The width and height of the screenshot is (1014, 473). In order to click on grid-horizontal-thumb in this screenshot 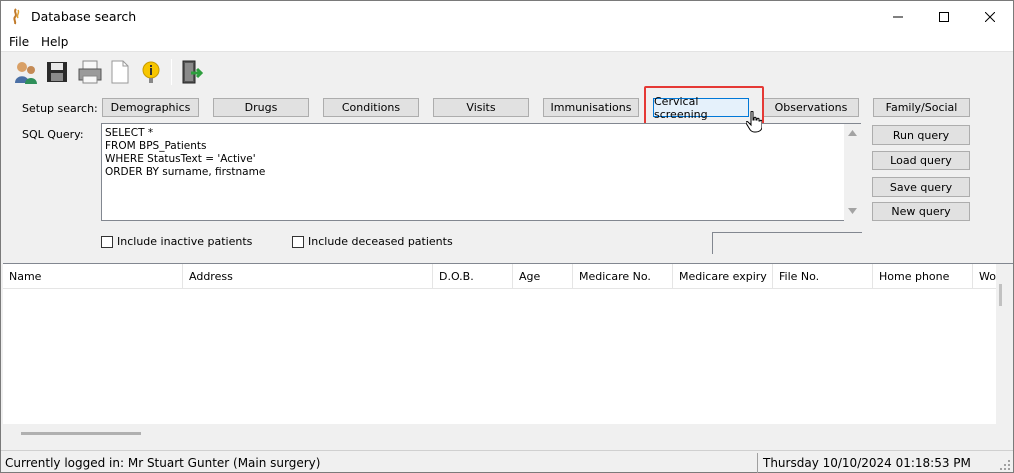, I will do `click(81, 433)`.